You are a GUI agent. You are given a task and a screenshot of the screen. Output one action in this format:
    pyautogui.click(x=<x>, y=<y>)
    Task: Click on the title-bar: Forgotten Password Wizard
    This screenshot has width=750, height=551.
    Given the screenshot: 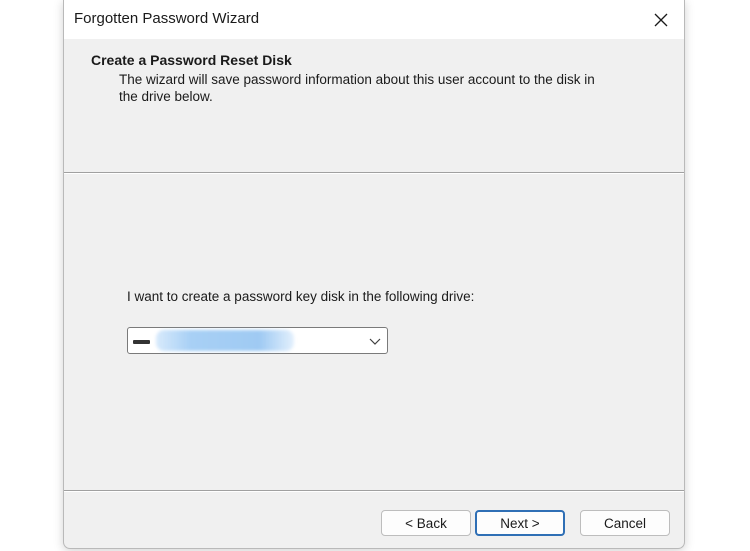 What is the action you would take?
    pyautogui.click(x=374, y=19)
    